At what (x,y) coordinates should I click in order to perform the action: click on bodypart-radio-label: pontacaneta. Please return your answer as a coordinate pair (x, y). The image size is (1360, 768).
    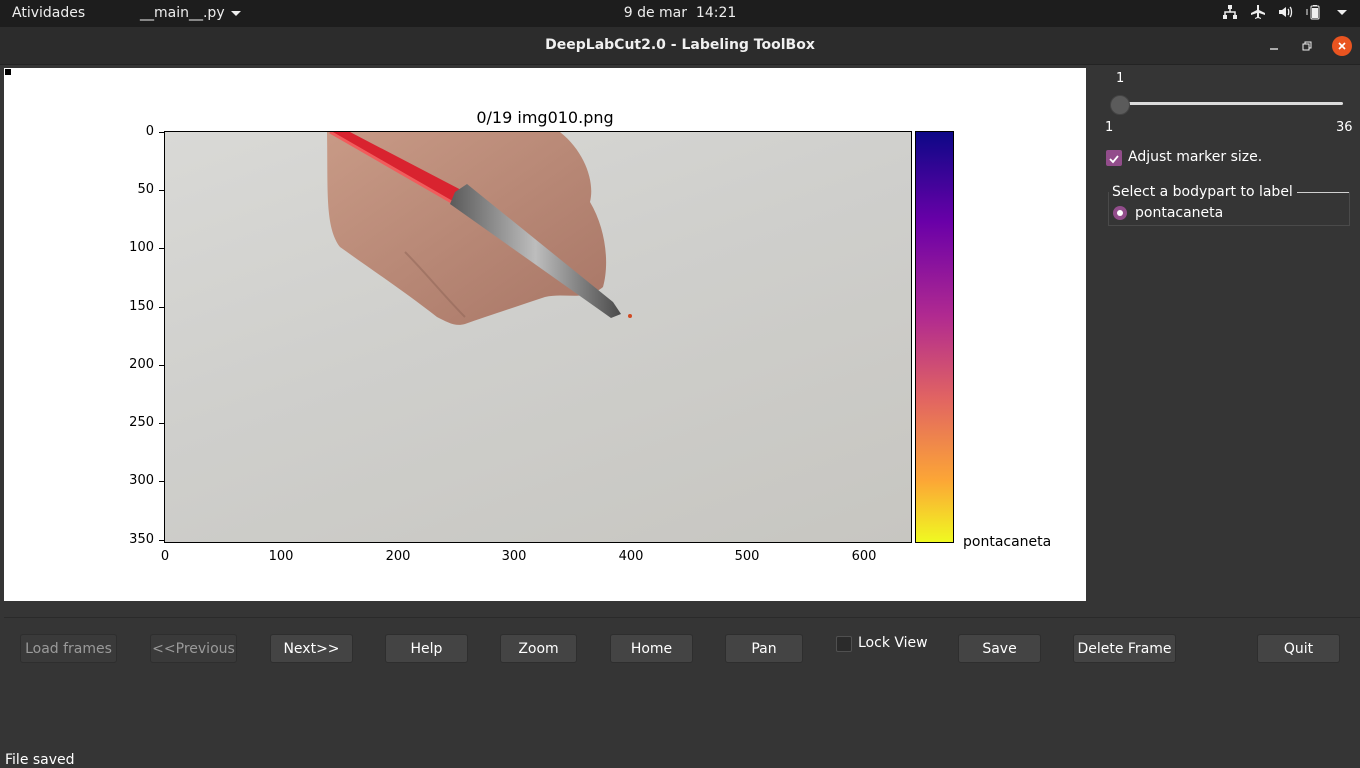
    Looking at the image, I should click on (1179, 213).